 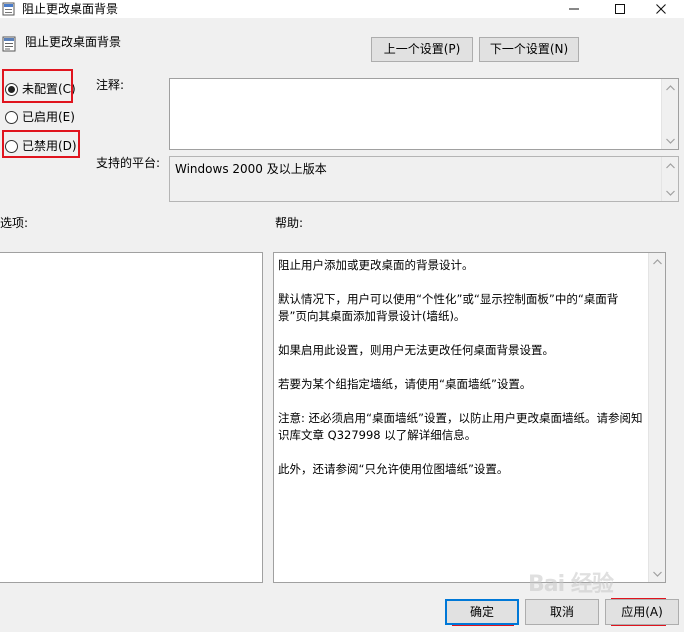 I want to click on radio-disabled-dot, so click(x=11, y=146).